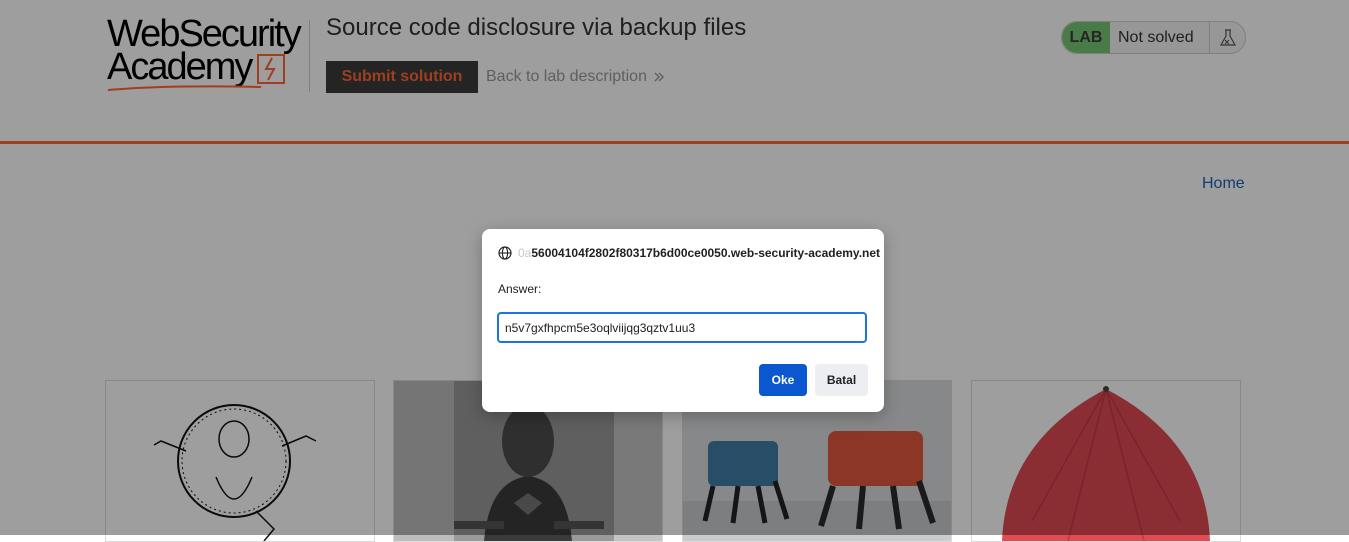 The image size is (1349, 542). Describe the element at coordinates (505, 253) in the screenshot. I see `globe-icon` at that location.